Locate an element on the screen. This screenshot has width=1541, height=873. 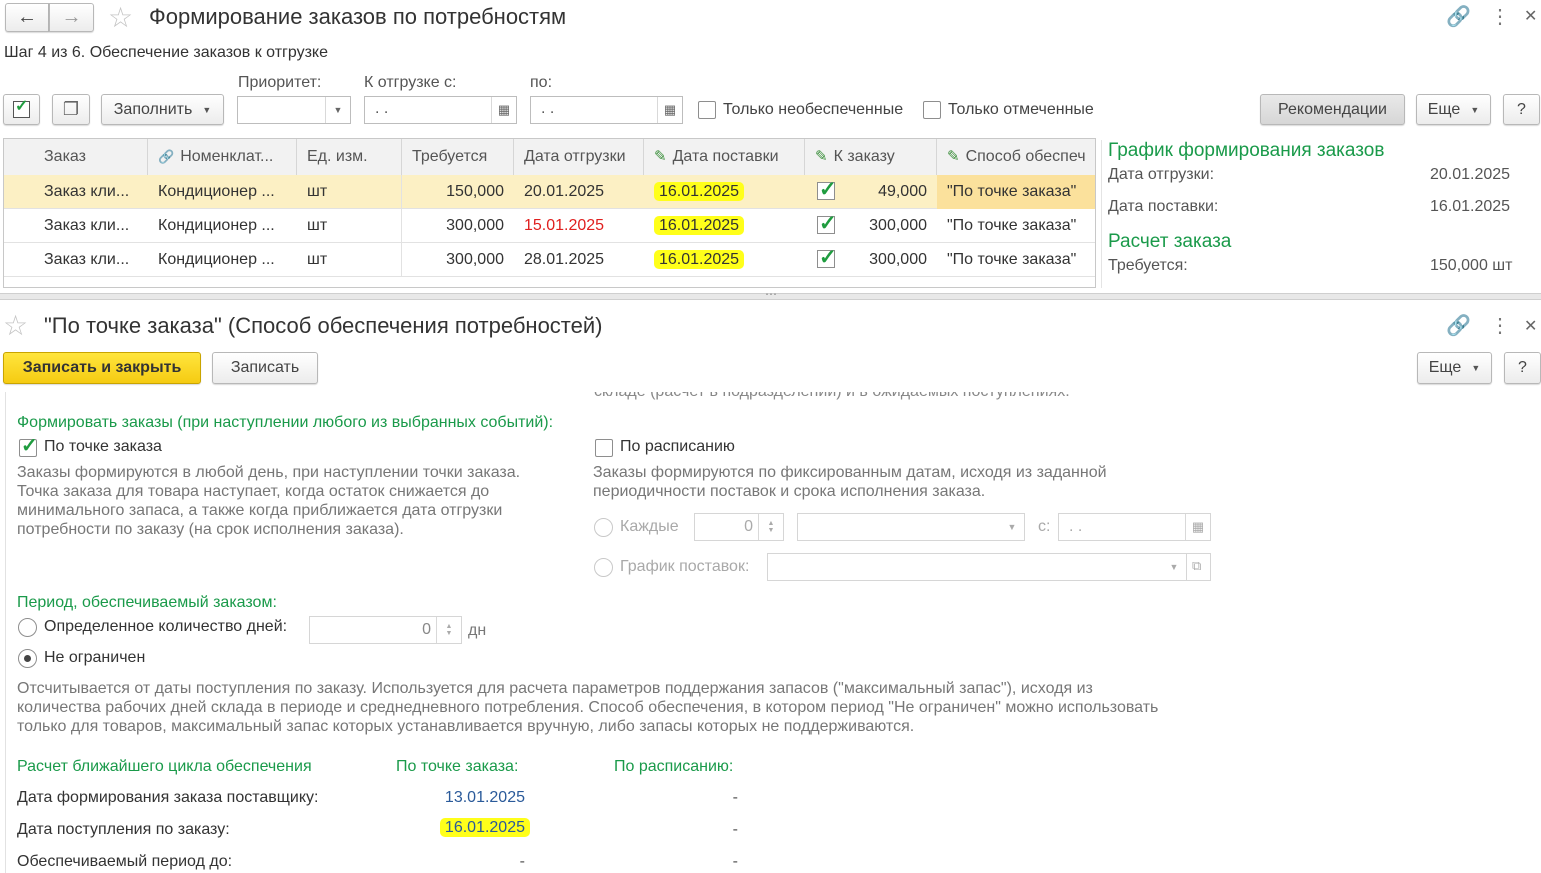
fixed-days-label: Определенное количество дней: is located at coordinates (166, 626).